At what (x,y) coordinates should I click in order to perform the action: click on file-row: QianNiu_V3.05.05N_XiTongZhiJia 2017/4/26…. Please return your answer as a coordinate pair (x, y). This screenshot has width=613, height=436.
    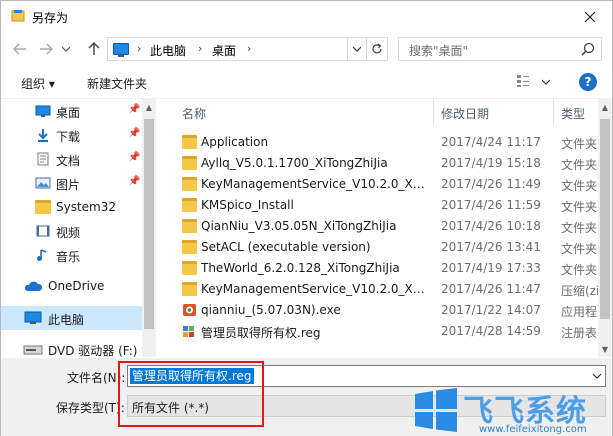
    Looking at the image, I should click on (377, 226).